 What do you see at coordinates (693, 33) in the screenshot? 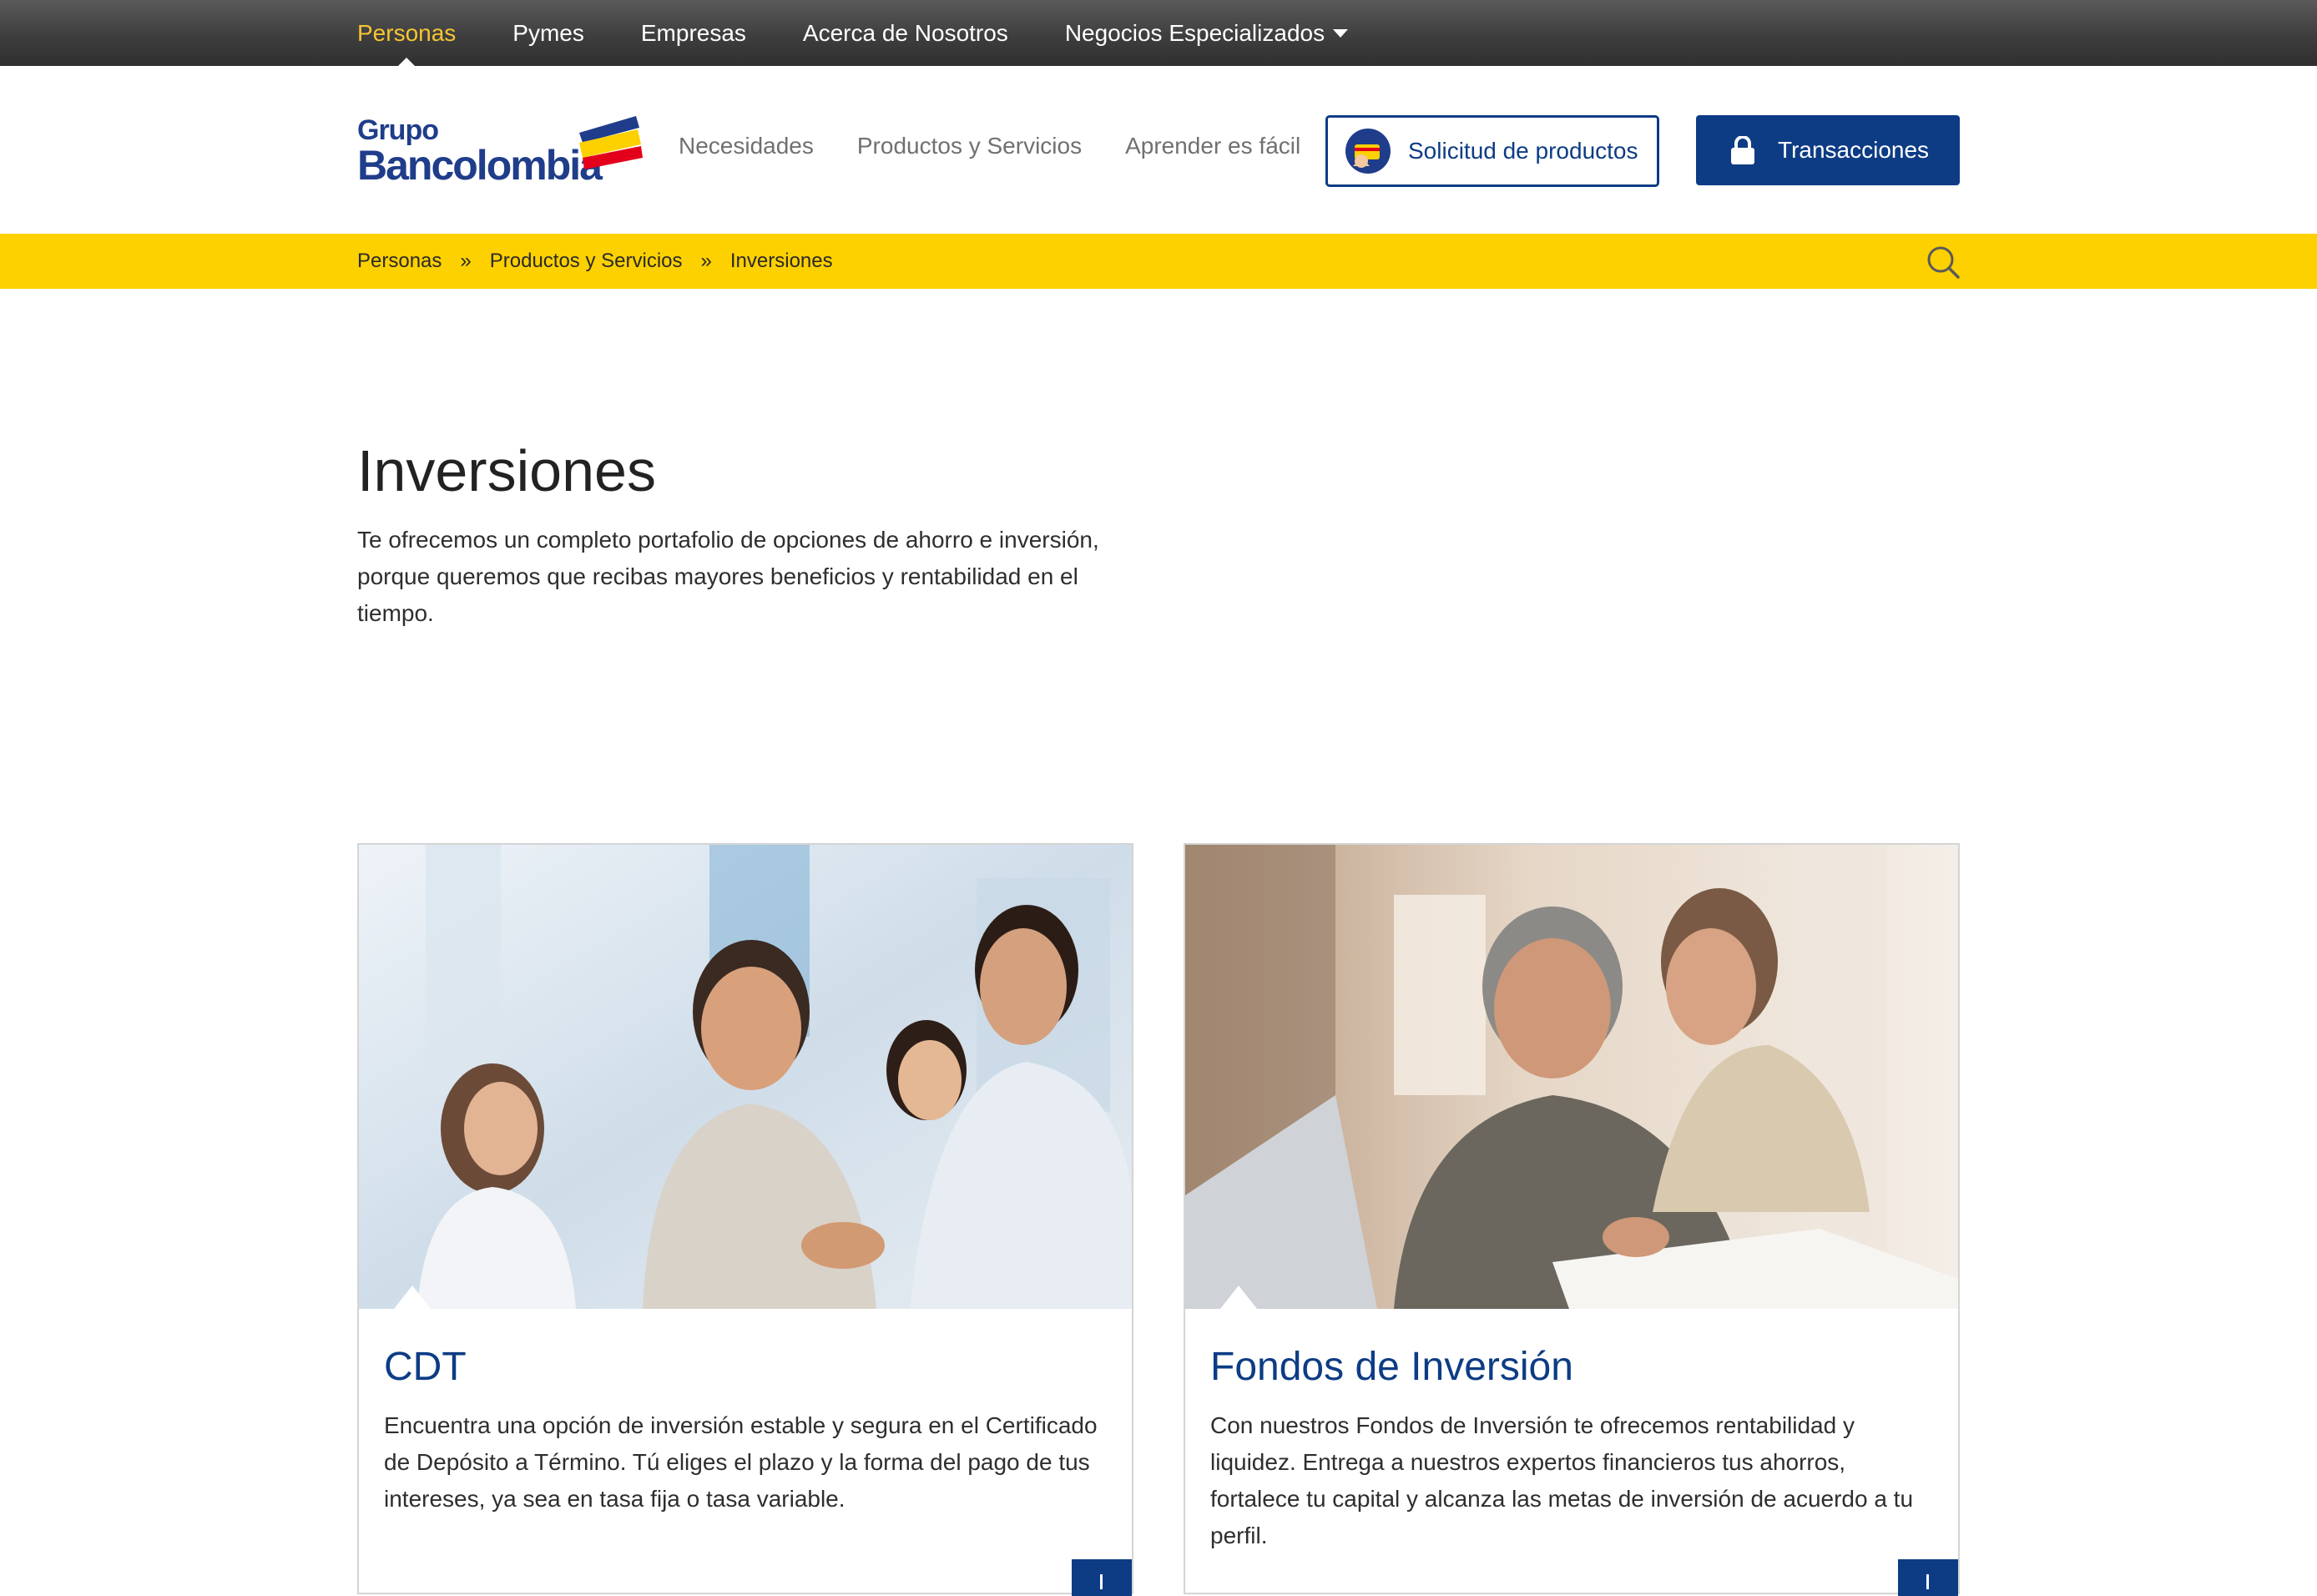
I see `top-nav-empresas: Empresas` at bounding box center [693, 33].